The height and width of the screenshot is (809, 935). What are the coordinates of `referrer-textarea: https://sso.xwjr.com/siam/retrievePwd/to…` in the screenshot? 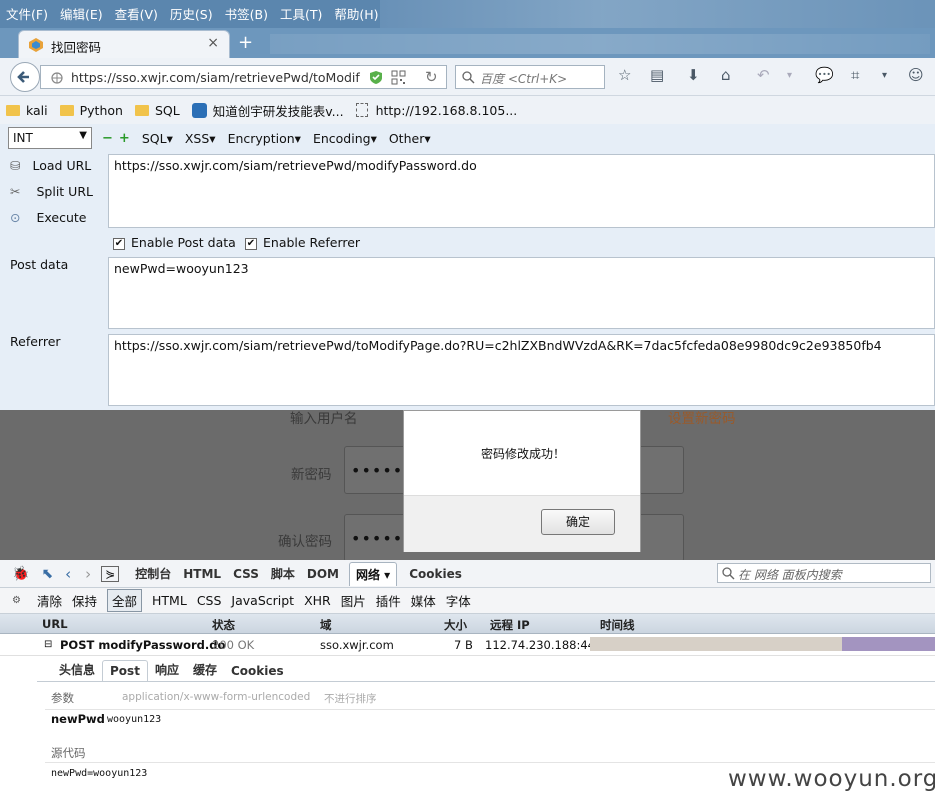 It's located at (521, 370).